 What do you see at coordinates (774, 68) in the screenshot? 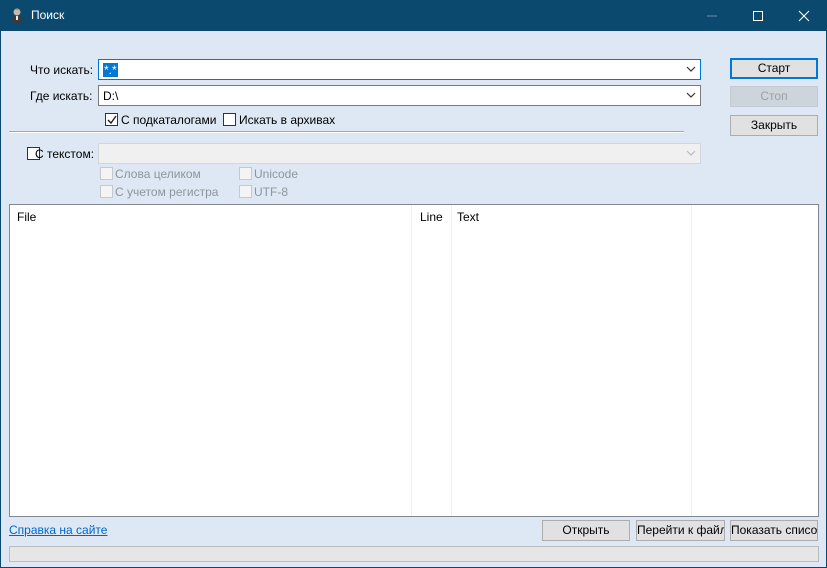
I see `start-button: Старт` at bounding box center [774, 68].